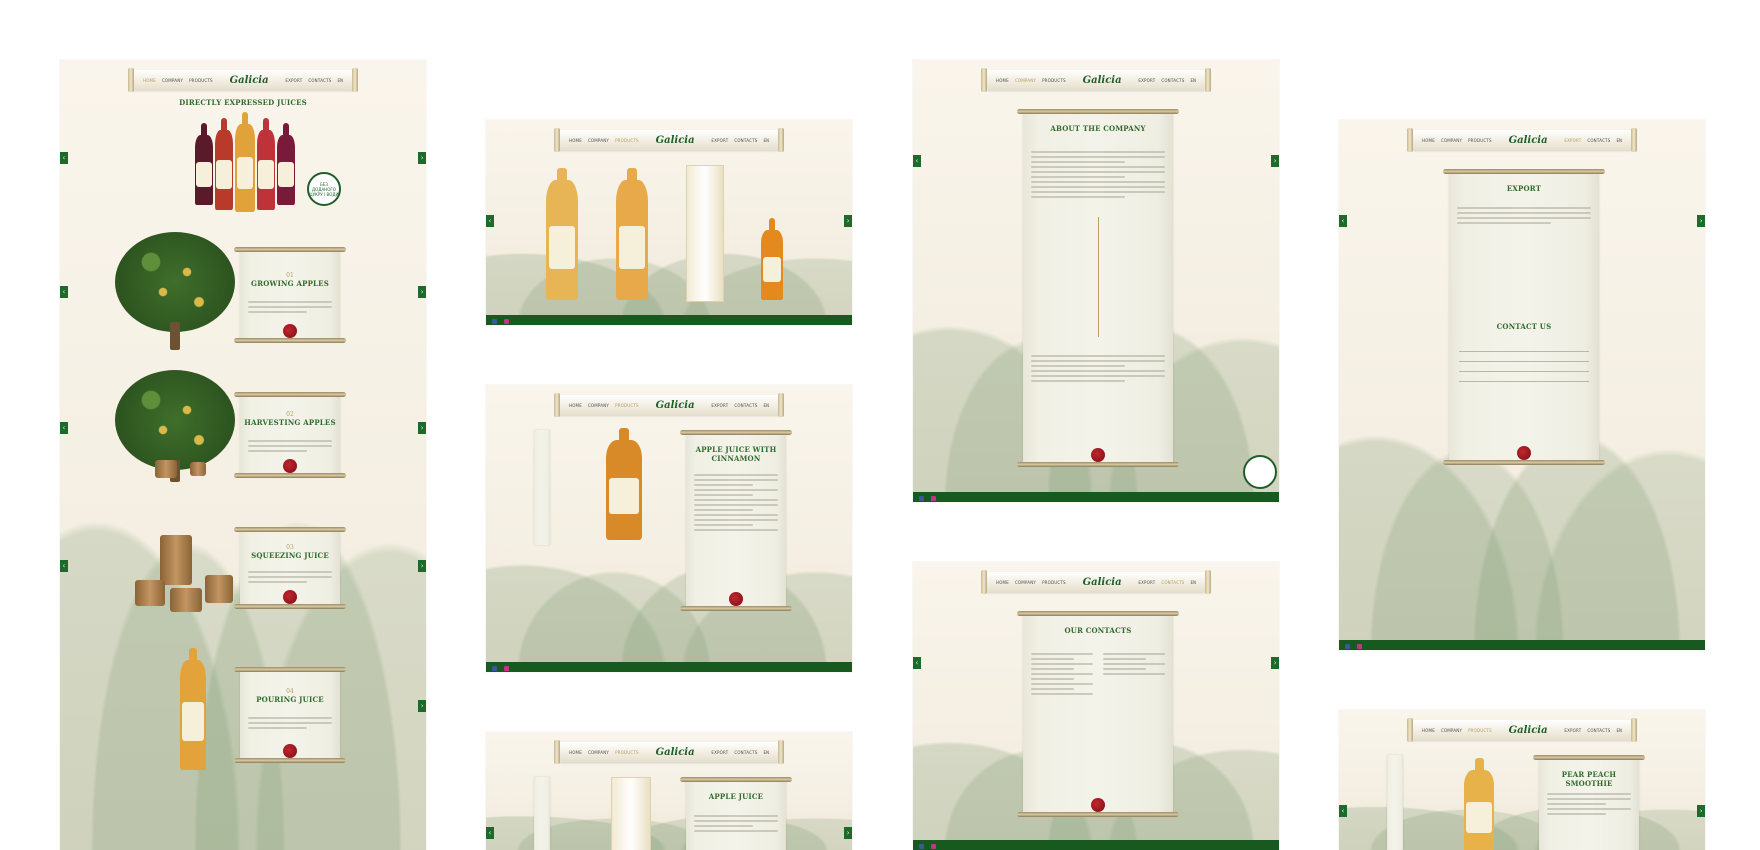 Image resolution: width=1760 pixels, height=850 pixels. What do you see at coordinates (736, 599) in the screenshot?
I see `wax-seal-icon` at bounding box center [736, 599].